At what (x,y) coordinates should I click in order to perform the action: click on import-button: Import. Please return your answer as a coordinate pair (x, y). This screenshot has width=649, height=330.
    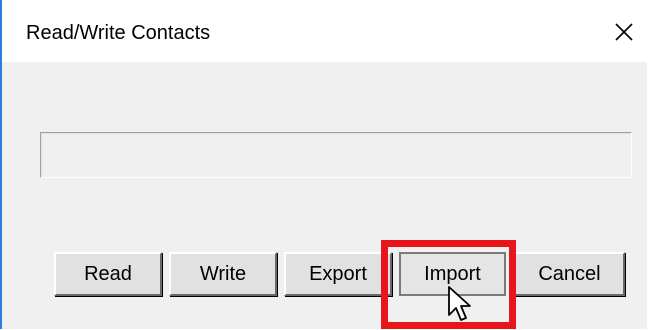
    Looking at the image, I should click on (452, 274).